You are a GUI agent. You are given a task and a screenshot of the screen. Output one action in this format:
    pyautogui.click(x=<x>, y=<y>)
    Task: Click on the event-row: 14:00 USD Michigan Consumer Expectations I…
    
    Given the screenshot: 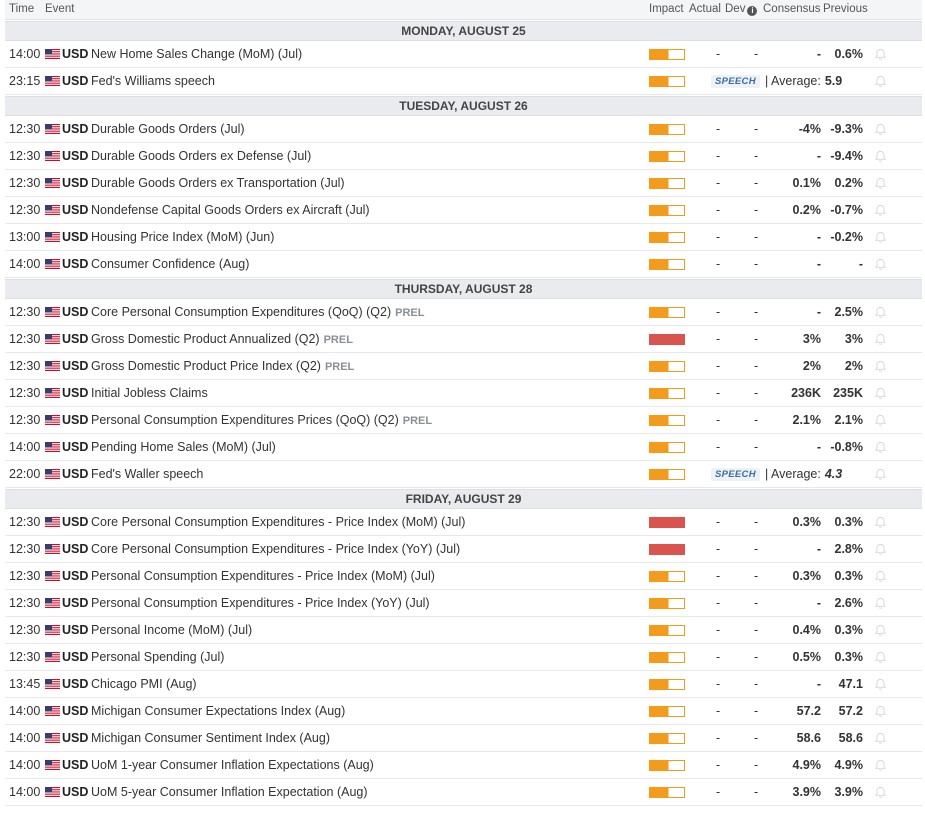 What is the action you would take?
    pyautogui.click(x=463, y=711)
    